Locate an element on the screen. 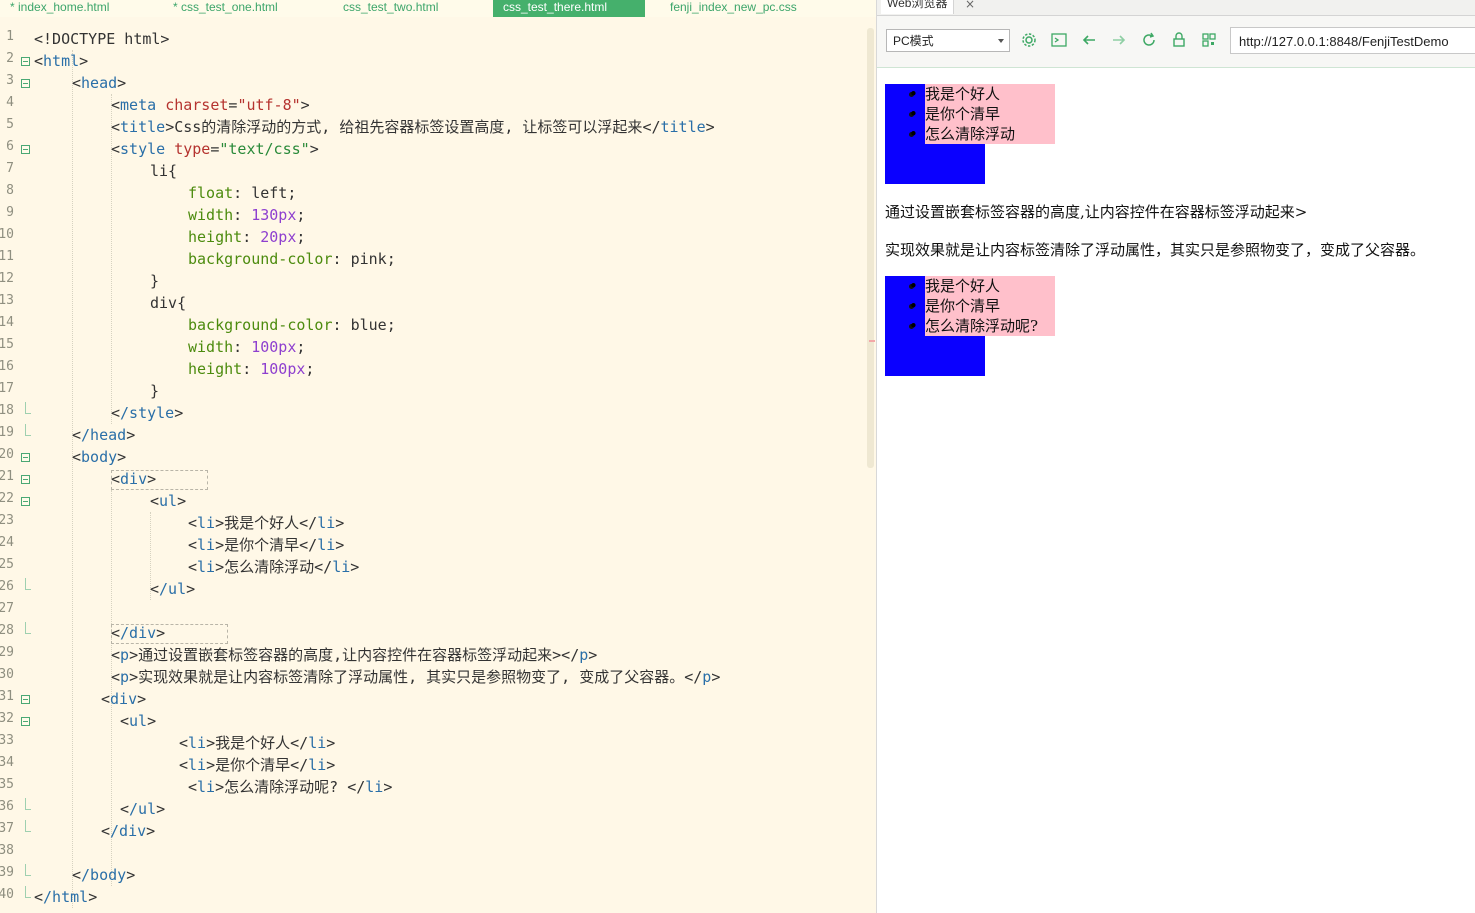 The image size is (1475, 913). terminal-icon is located at coordinates (1059, 40).